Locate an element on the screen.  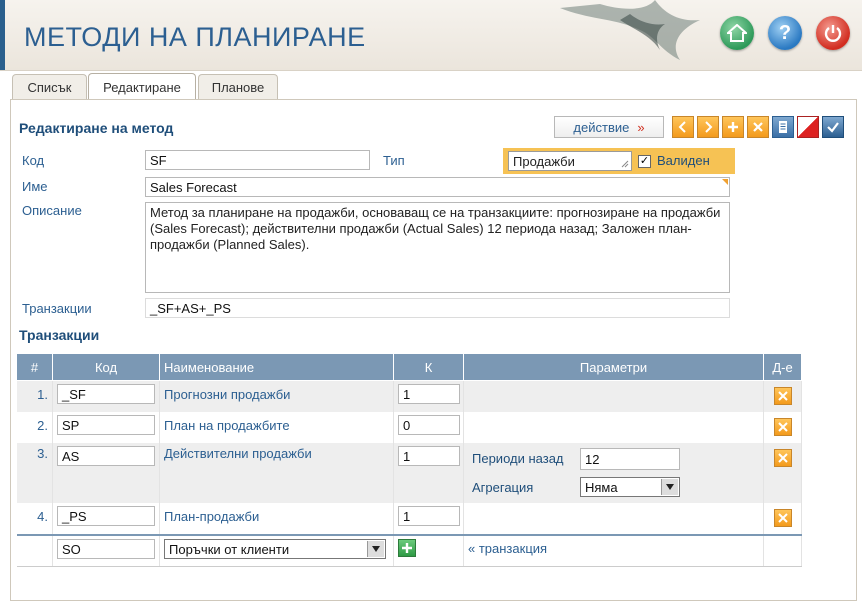
action-button: действие » is located at coordinates (609, 127).